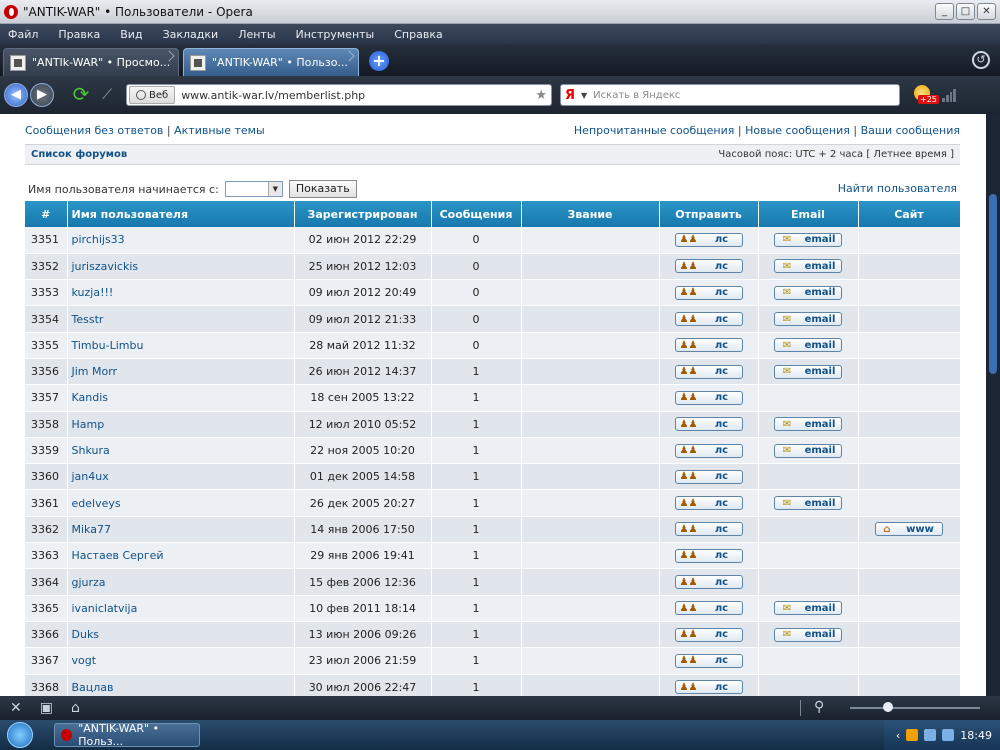 This screenshot has height=750, width=1000. What do you see at coordinates (181, 451) in the screenshot?
I see `username-link: Shkura` at bounding box center [181, 451].